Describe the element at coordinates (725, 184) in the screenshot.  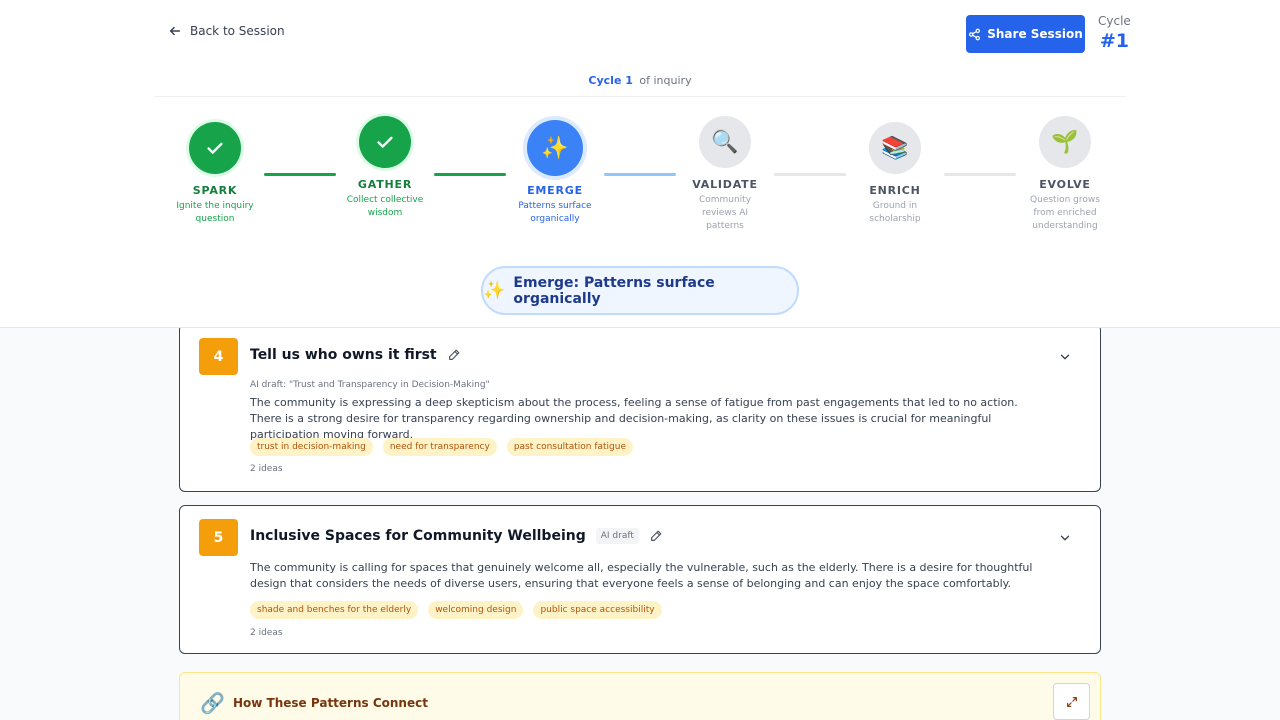
I see `step-title: VALIDATE` at that location.